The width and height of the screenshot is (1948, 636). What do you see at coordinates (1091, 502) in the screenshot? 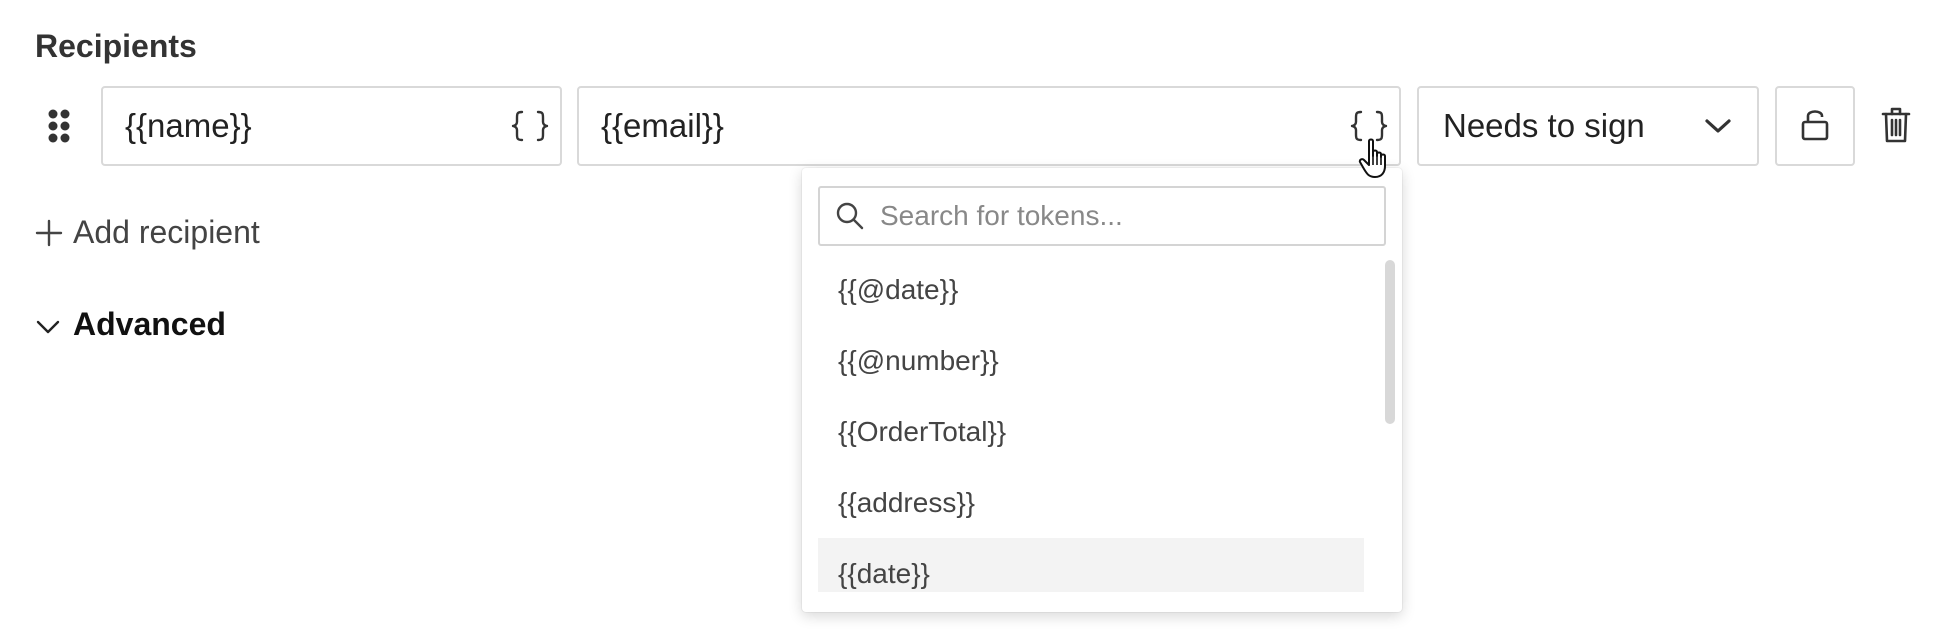
I see `token-item: {{address}}` at bounding box center [1091, 502].